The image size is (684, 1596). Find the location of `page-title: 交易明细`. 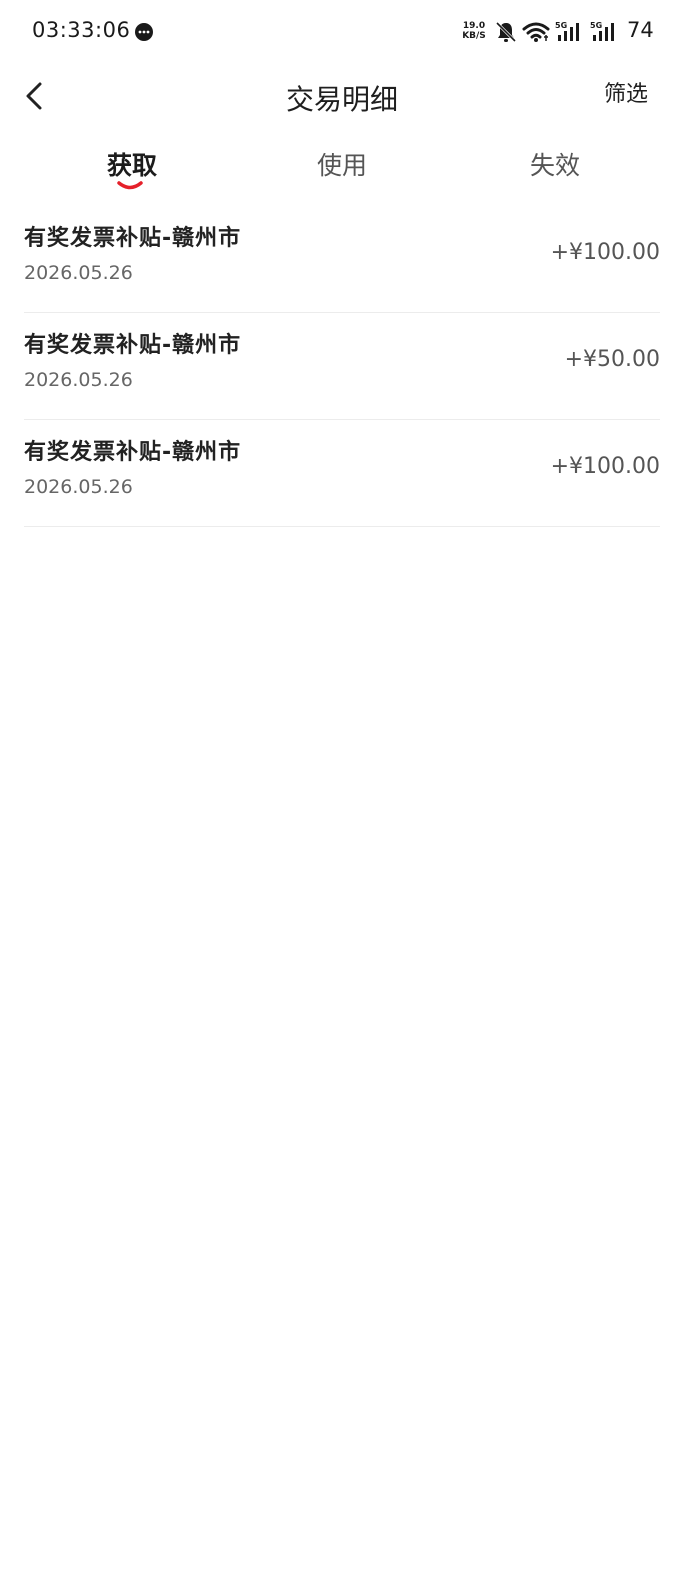

page-title: 交易明细 is located at coordinates (341, 99).